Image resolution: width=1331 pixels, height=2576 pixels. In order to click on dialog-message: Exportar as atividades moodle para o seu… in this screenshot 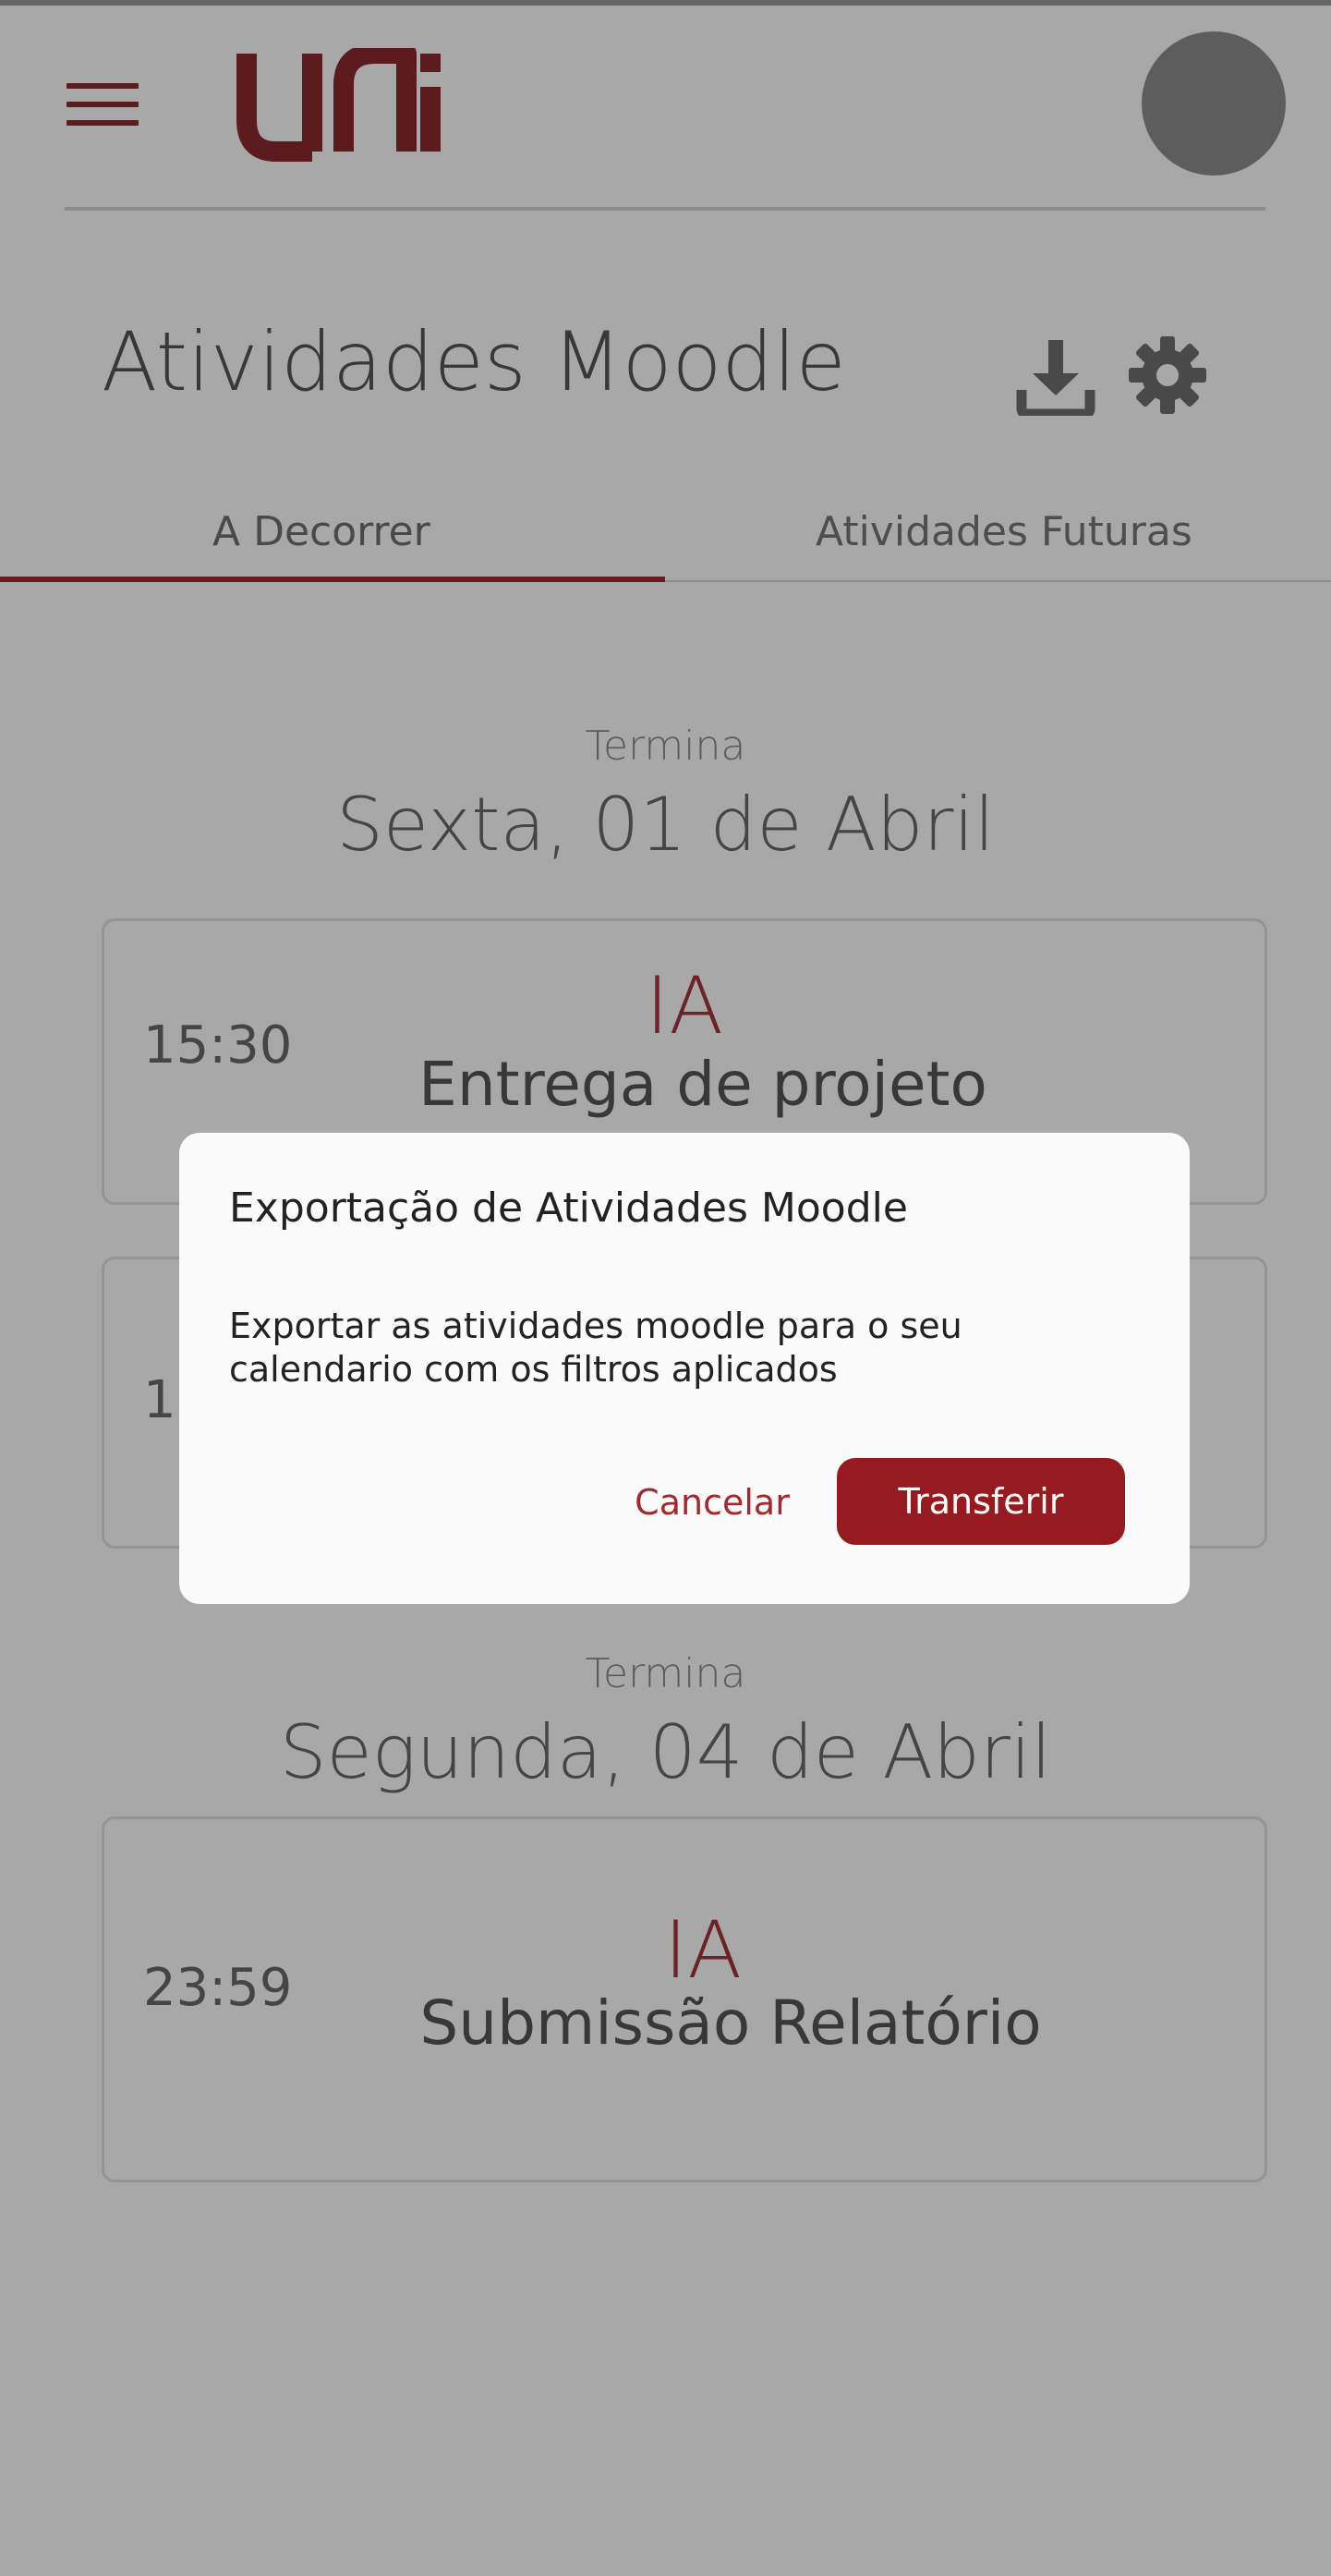, I will do `click(595, 1348)`.